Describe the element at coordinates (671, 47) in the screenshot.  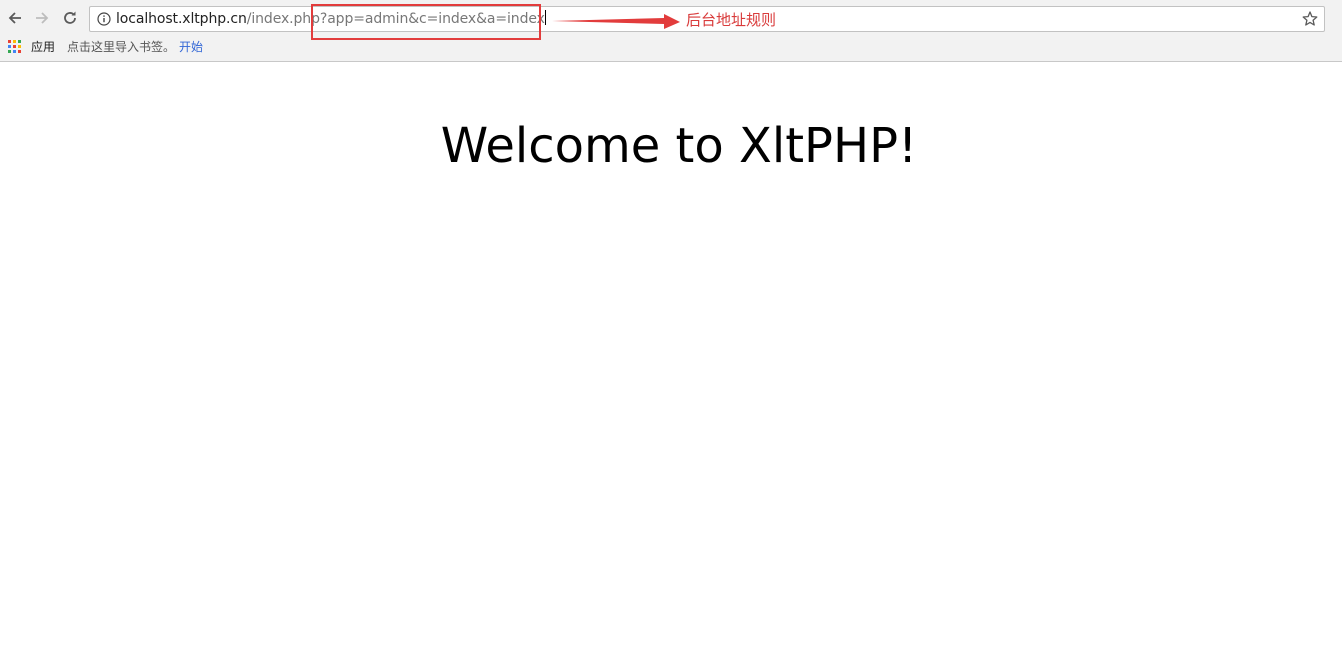
I see `bookmarks-bar: 应用 点击这里导入书签。 开始` at that location.